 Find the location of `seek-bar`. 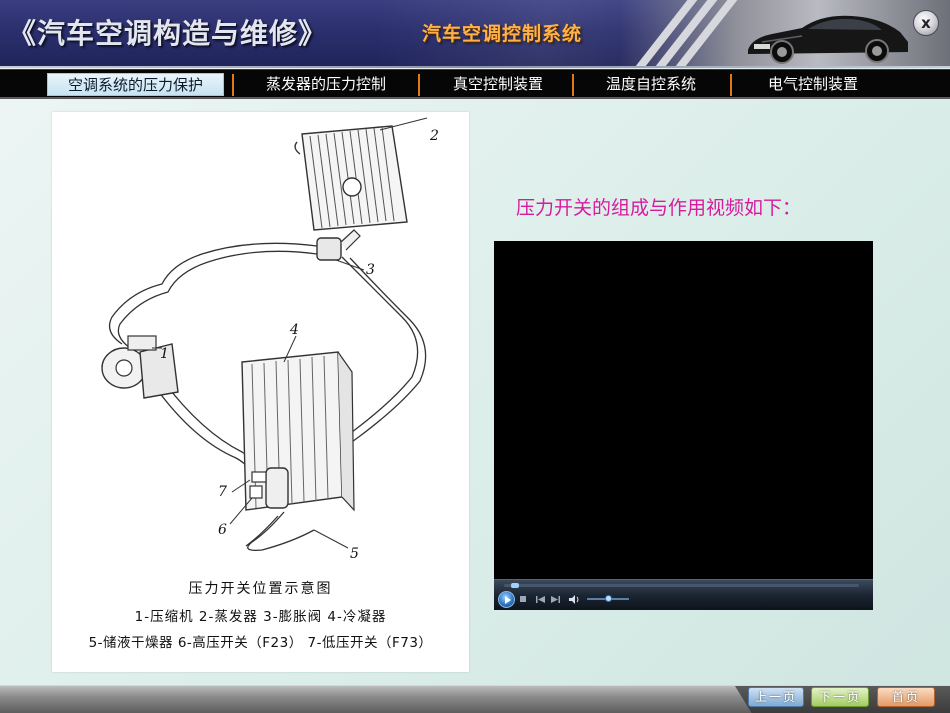

seek-bar is located at coordinates (681, 585).